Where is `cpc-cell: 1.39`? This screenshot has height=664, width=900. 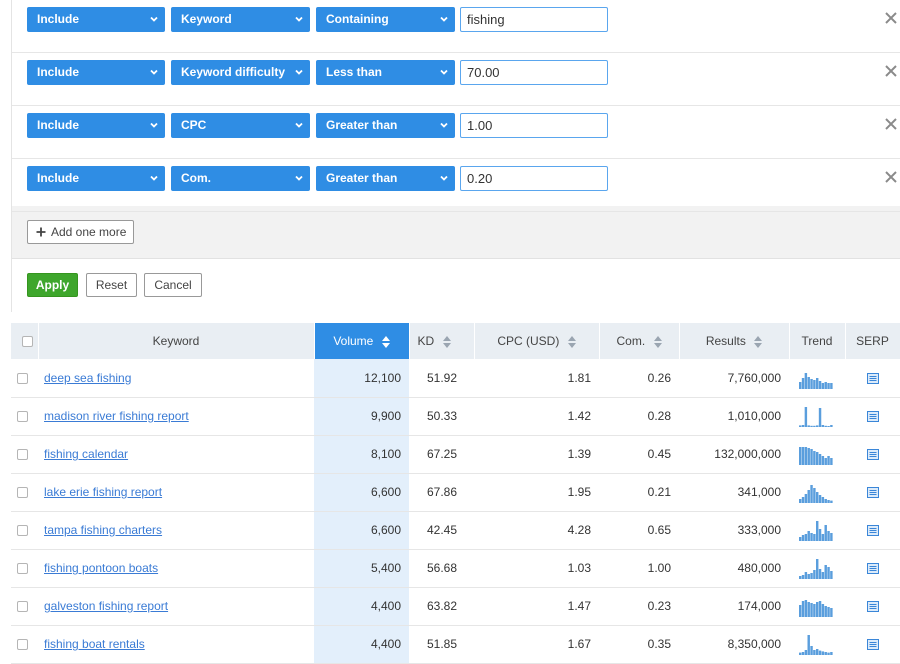
cpc-cell: 1.39 is located at coordinates (536, 454).